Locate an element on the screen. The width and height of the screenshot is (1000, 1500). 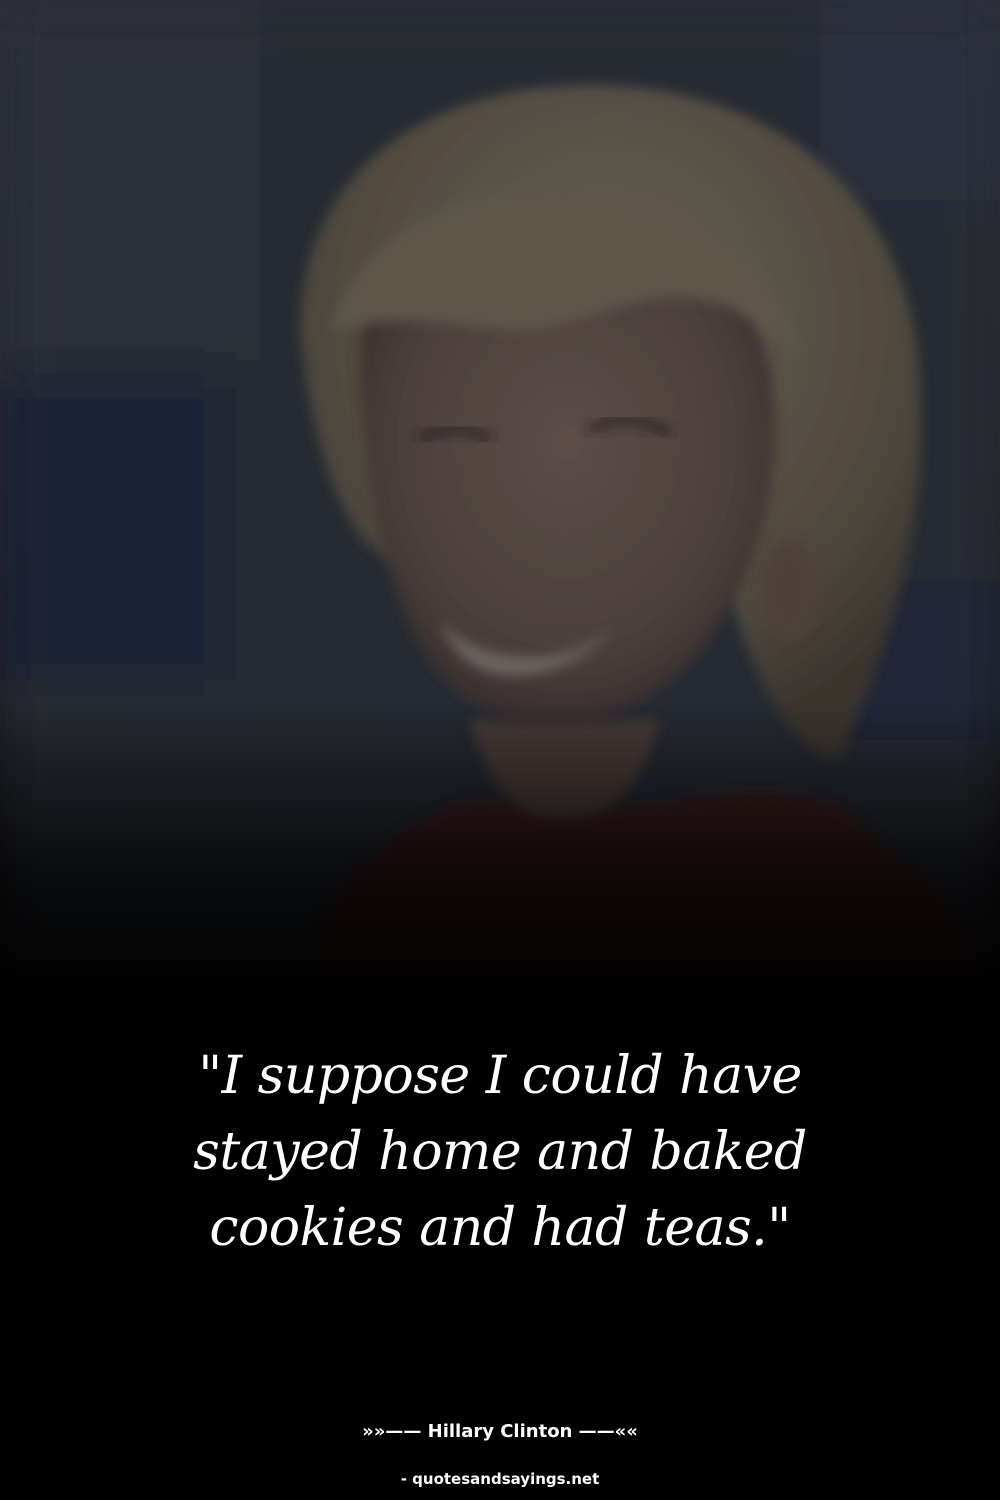
attribution-line: »»—— Hillary Clinton ——«« is located at coordinates (500, 1432).